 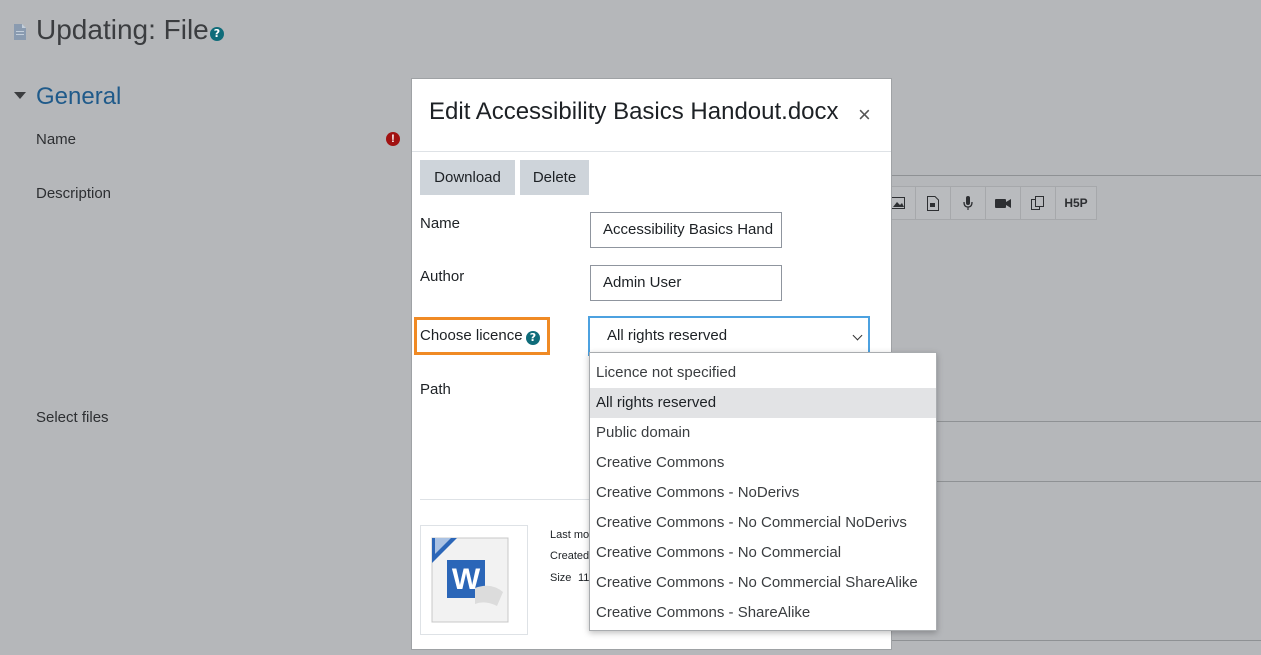 I want to click on section-title: General, so click(x=78, y=97).